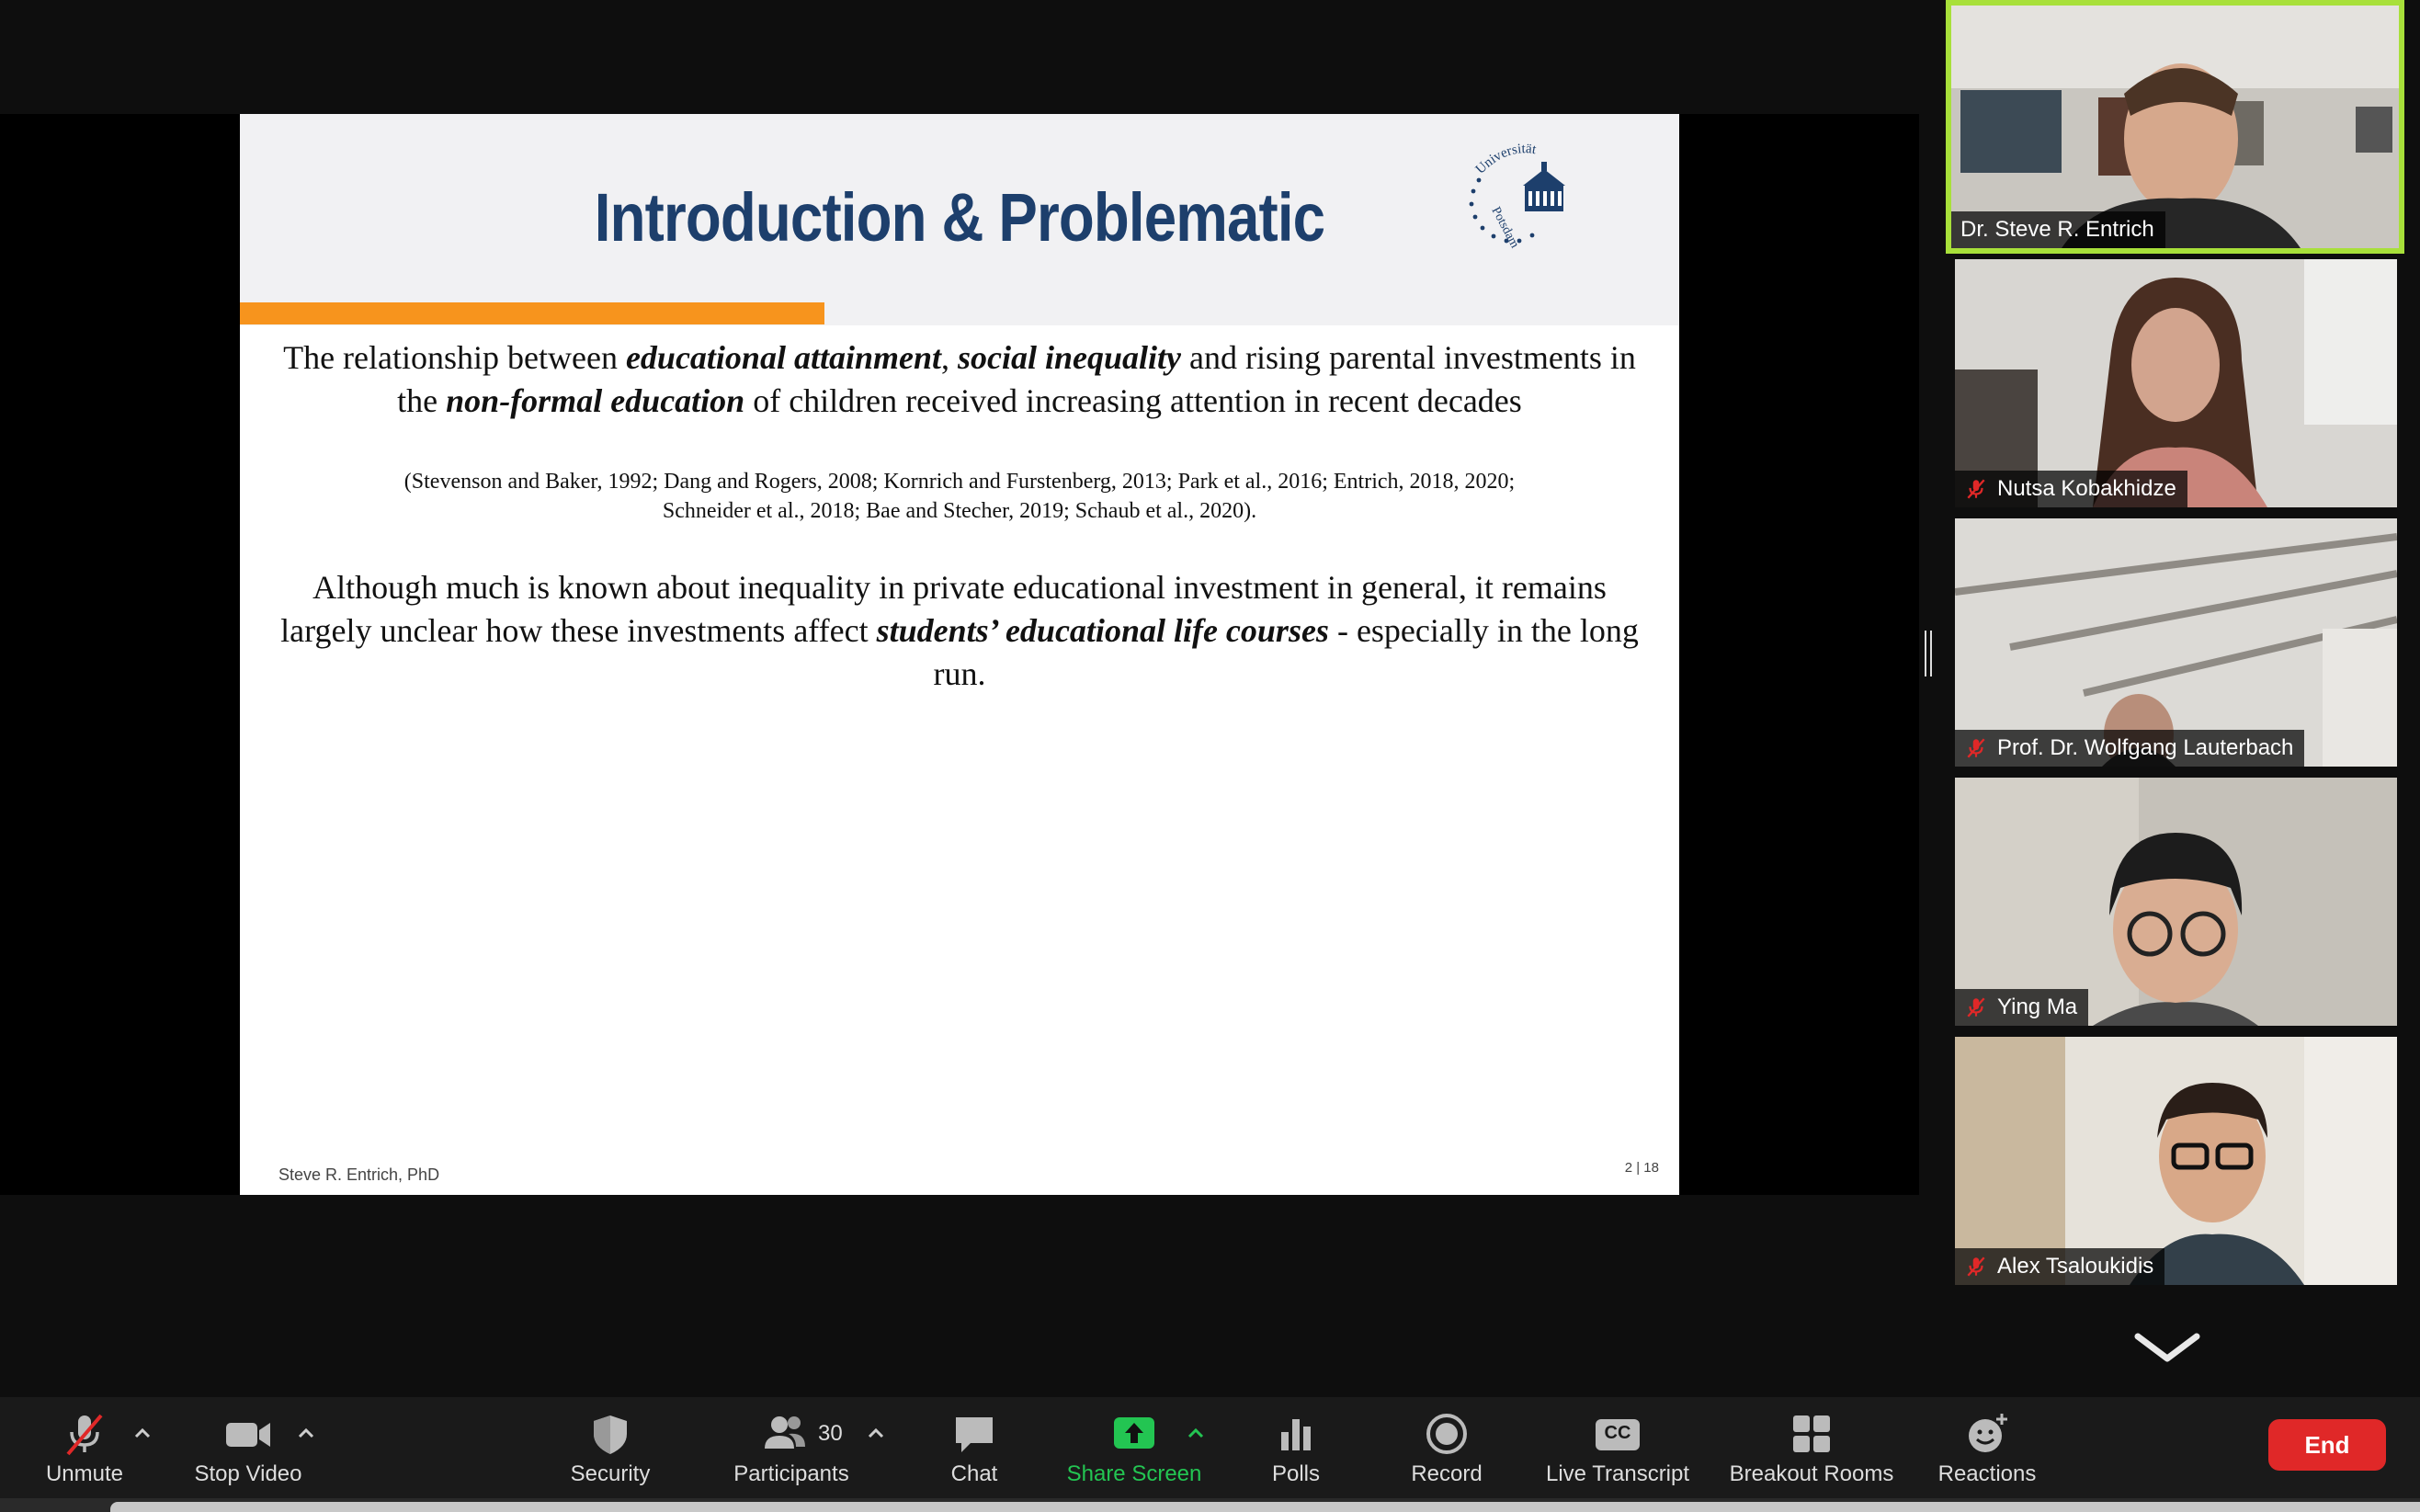 The width and height of the screenshot is (2420, 1512). Describe the element at coordinates (359, 1174) in the screenshot. I see `slide-footer-author: Steve R. Entrich, PhD` at that location.